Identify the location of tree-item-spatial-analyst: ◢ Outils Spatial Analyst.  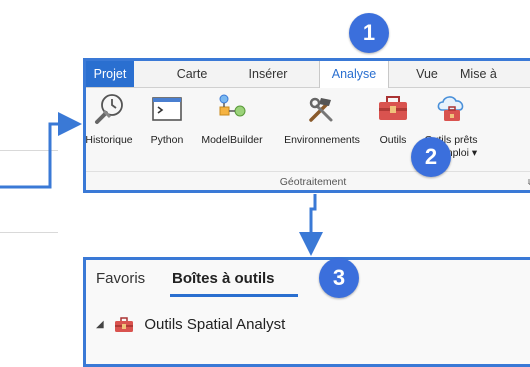
(190, 325).